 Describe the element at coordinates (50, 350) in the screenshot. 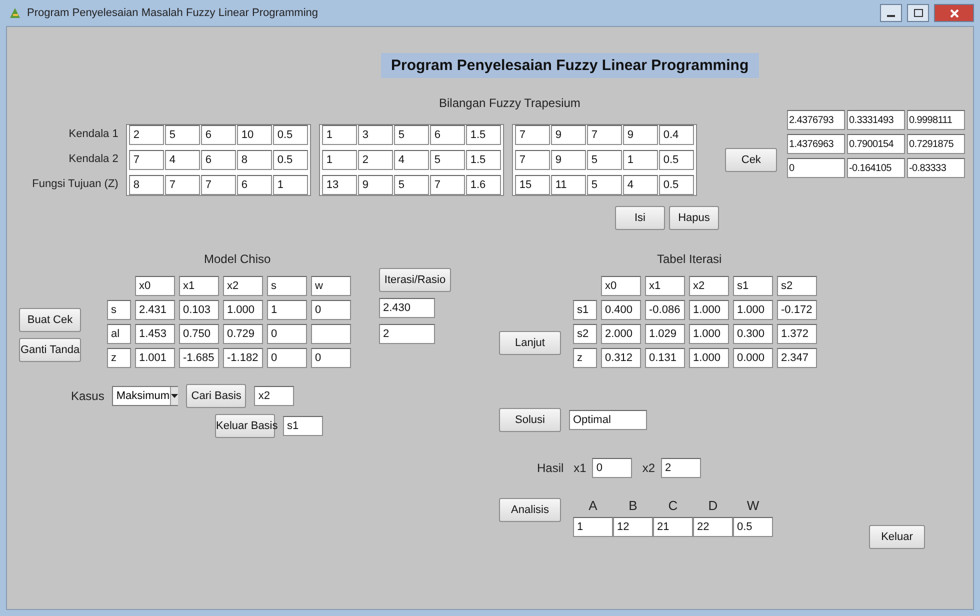

I see `action-button: Ganti Tanda` at that location.